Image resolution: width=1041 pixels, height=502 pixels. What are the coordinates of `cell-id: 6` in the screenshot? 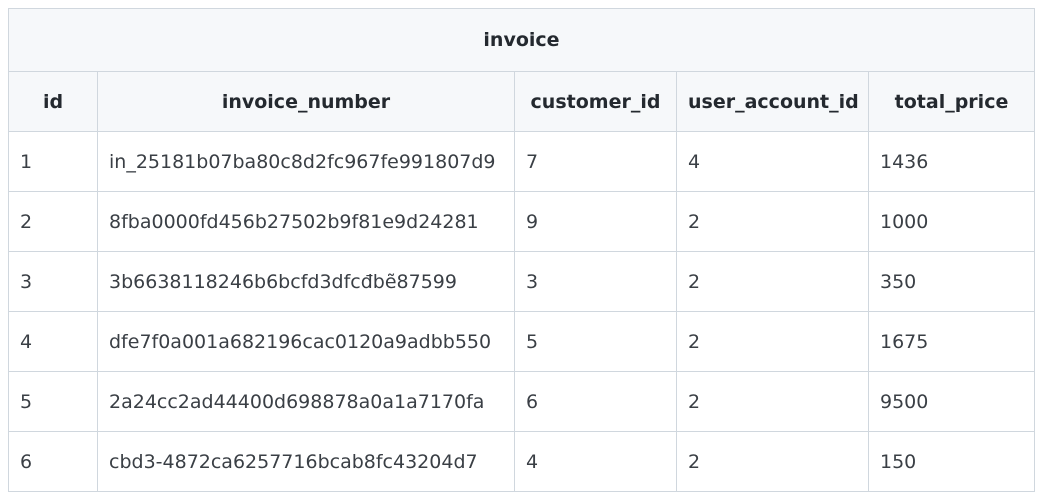 It's located at (53, 461).